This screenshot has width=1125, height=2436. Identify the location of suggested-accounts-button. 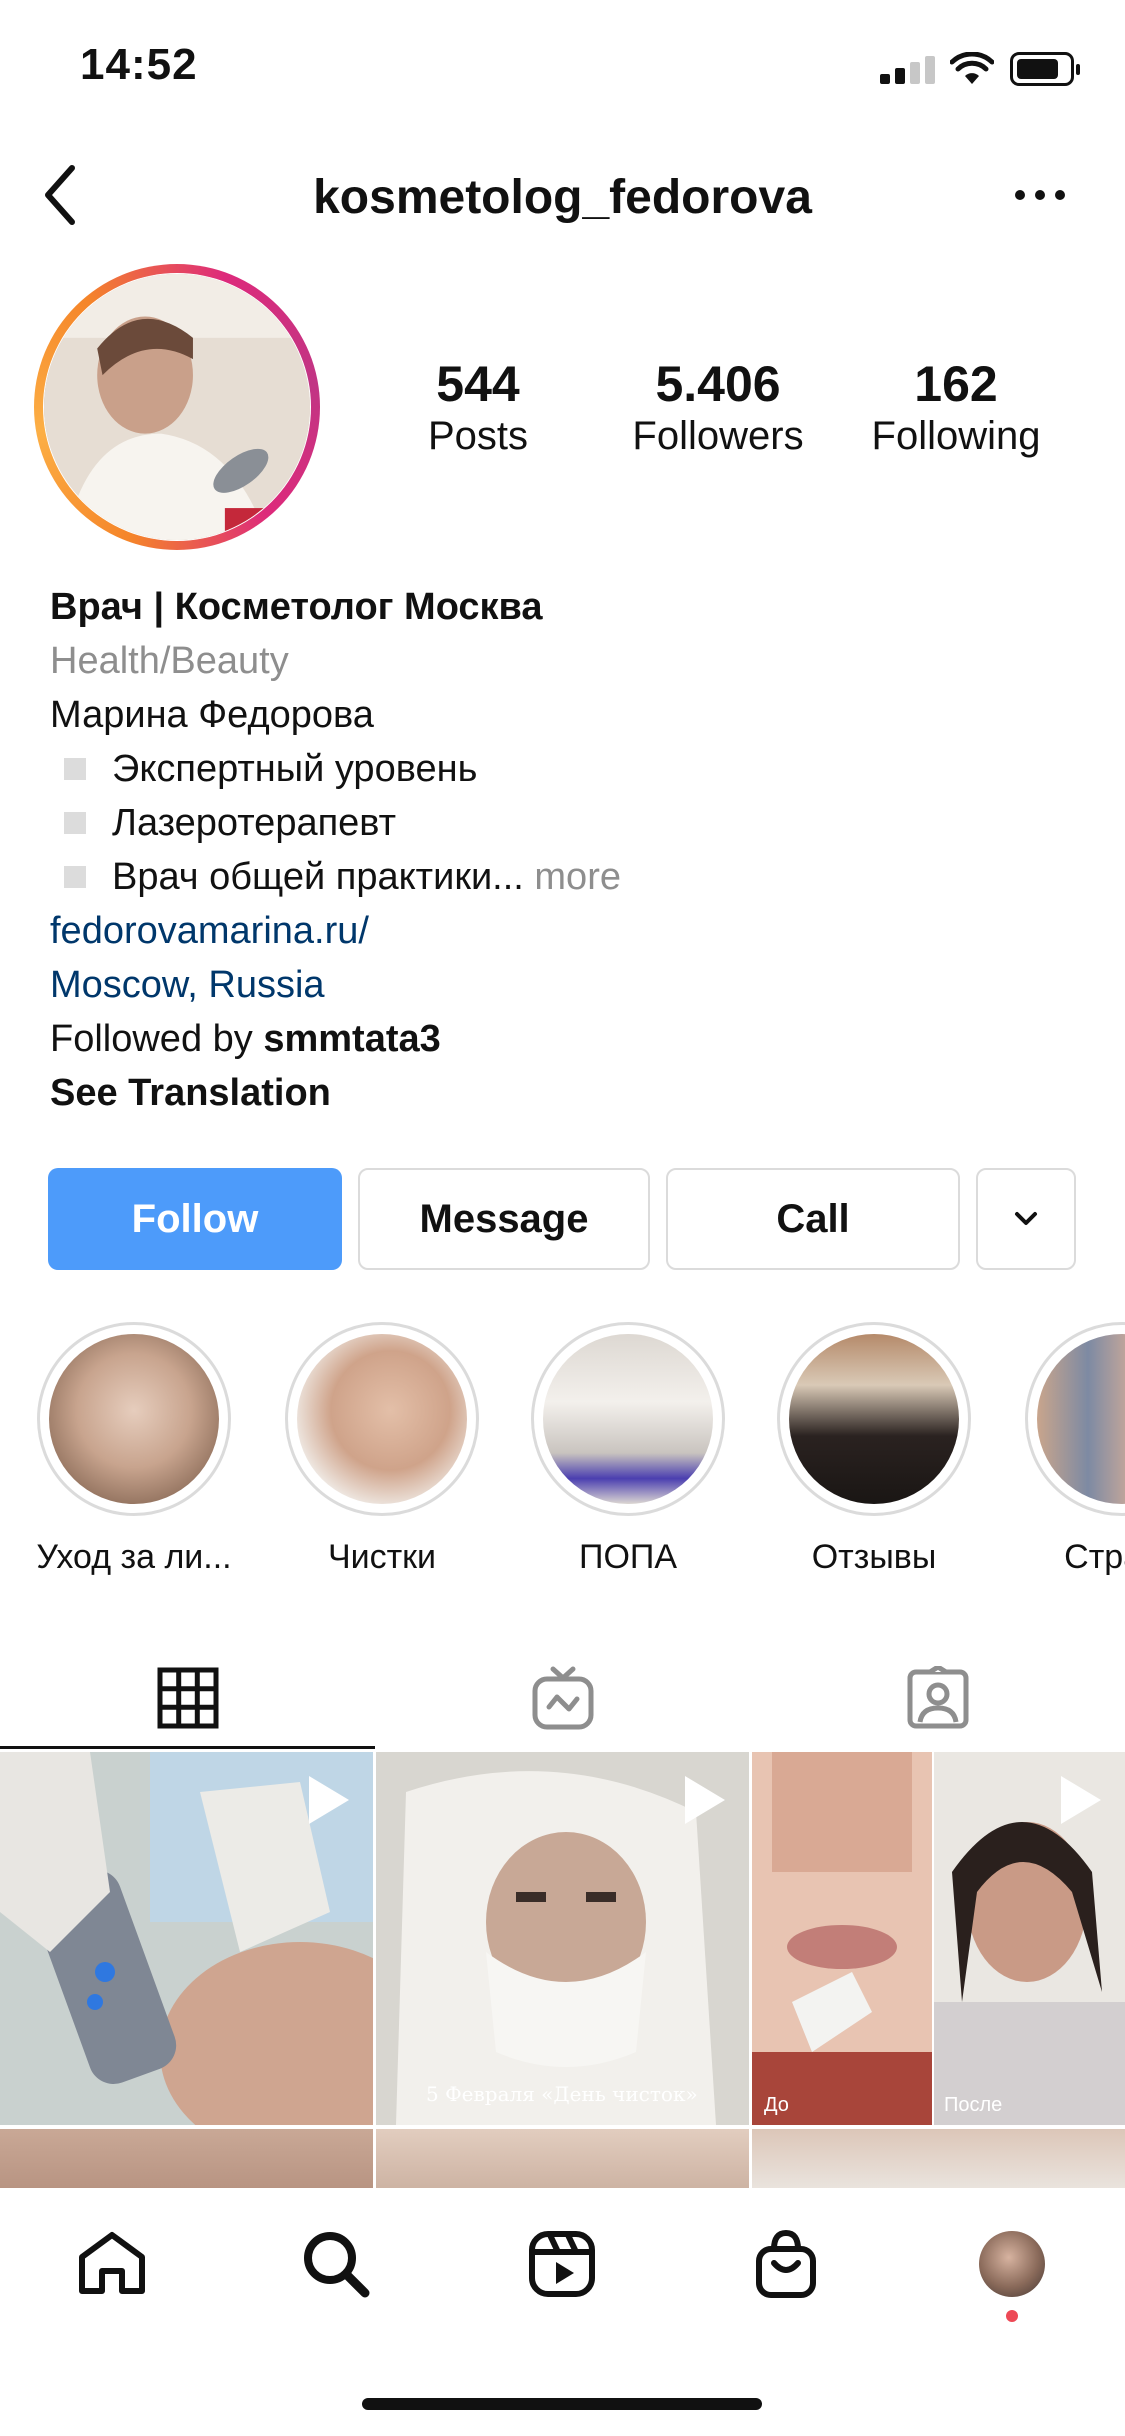
(1026, 1219).